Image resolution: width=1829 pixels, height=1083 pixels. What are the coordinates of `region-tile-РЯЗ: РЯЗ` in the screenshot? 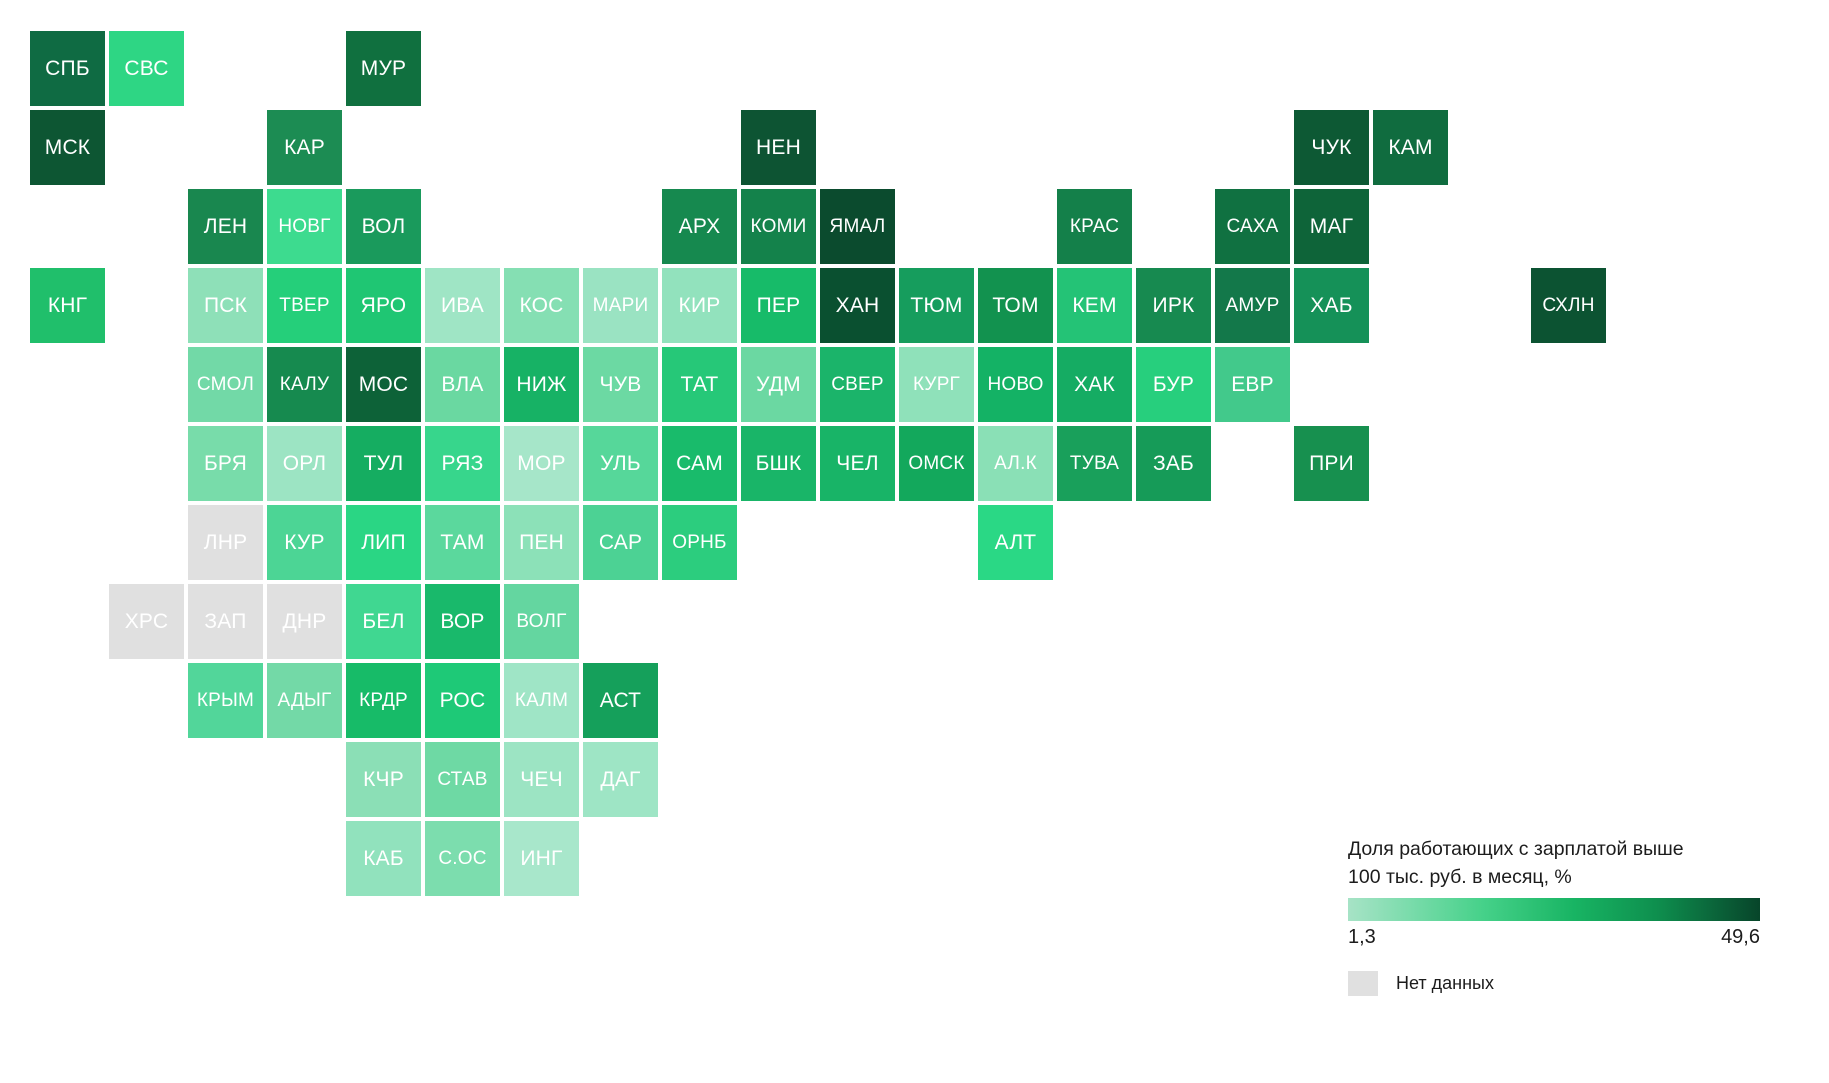 It's located at (462, 463).